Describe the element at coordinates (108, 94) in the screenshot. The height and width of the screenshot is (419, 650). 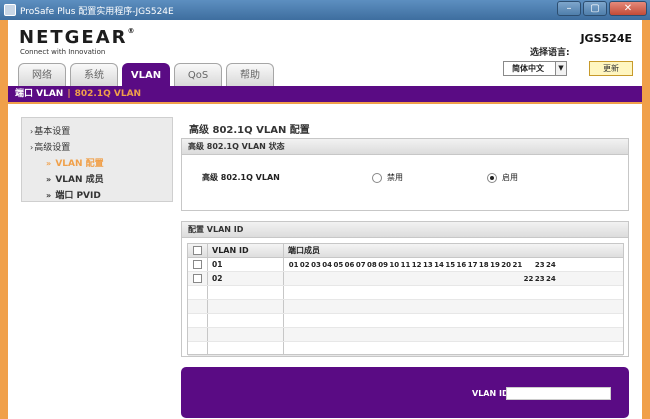
I see `subtab-8021q-vlan: 802.1Q VLAN` at that location.